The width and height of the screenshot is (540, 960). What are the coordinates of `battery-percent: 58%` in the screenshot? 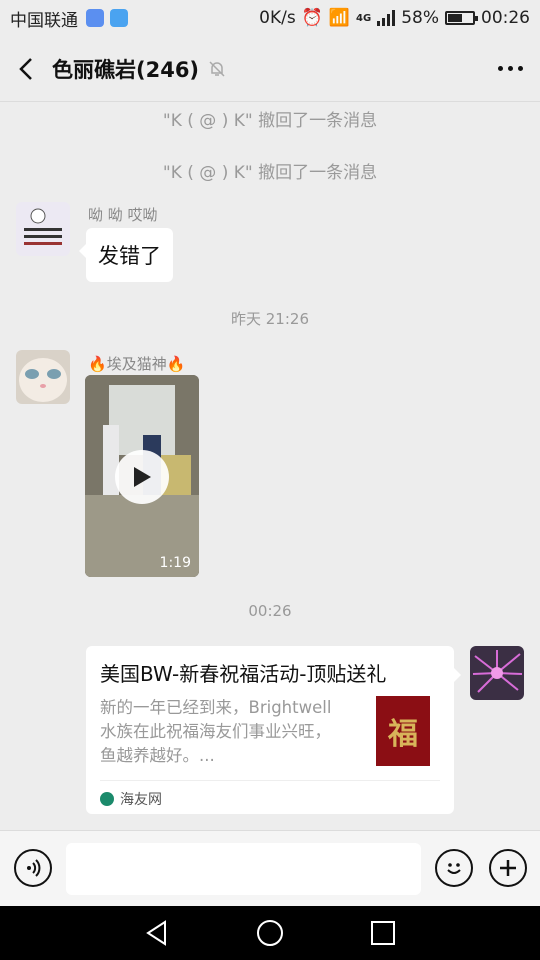 It's located at (420, 18).